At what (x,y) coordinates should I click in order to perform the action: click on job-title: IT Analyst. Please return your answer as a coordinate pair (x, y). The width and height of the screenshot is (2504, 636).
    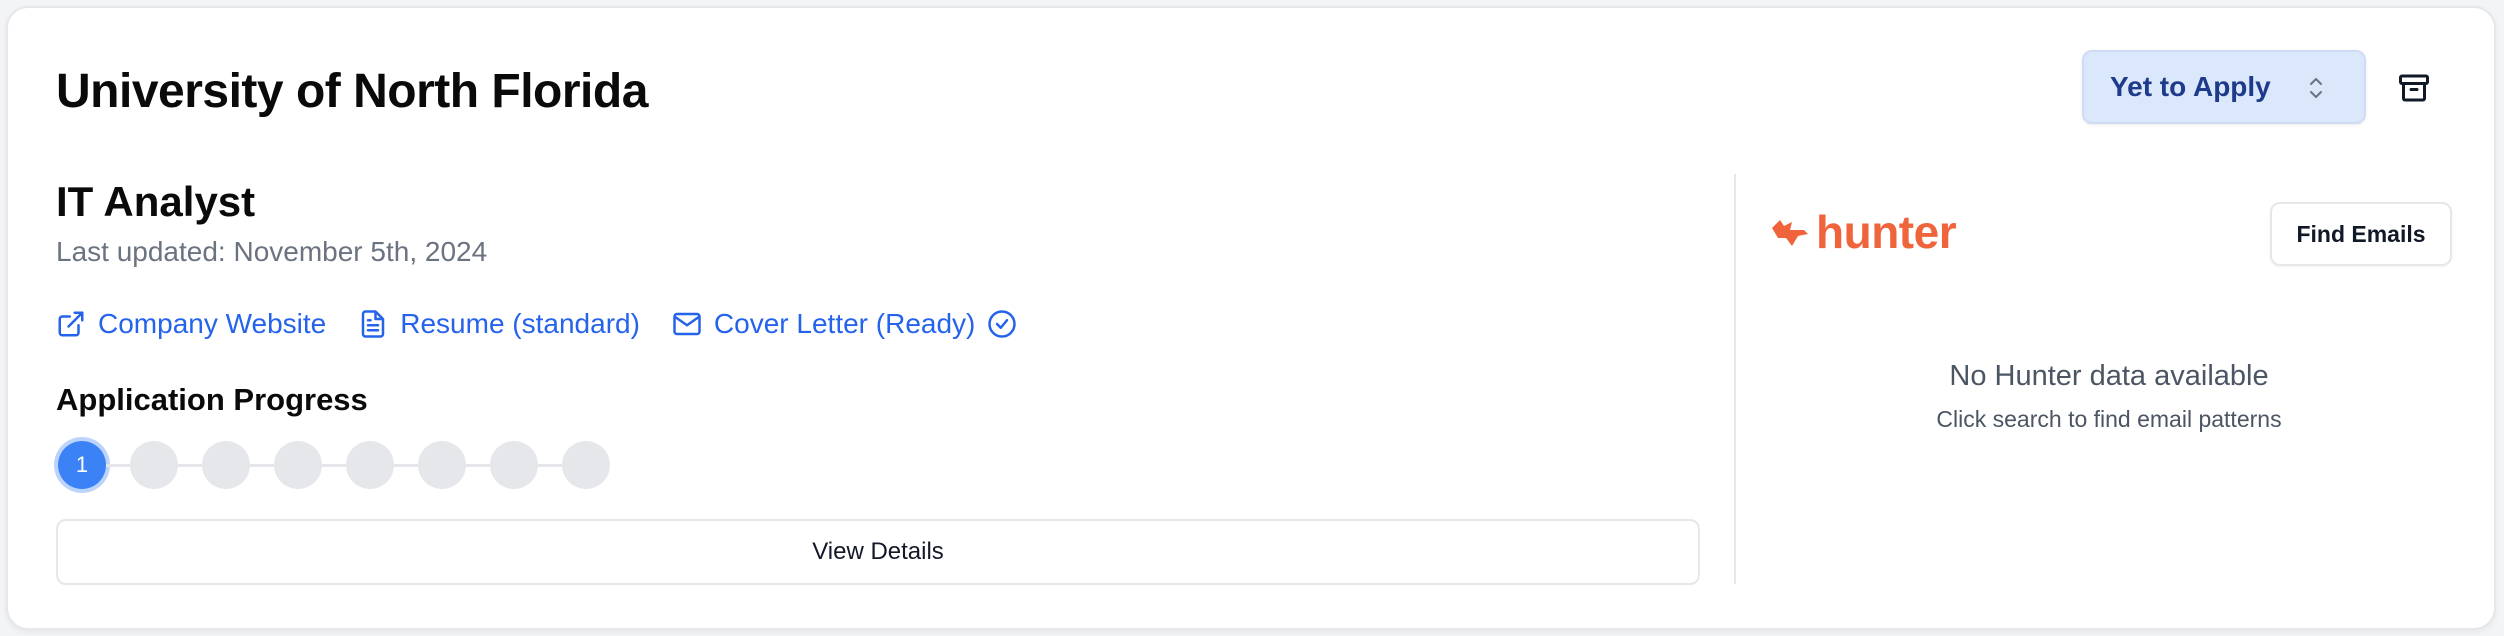
    Looking at the image, I should click on (156, 201).